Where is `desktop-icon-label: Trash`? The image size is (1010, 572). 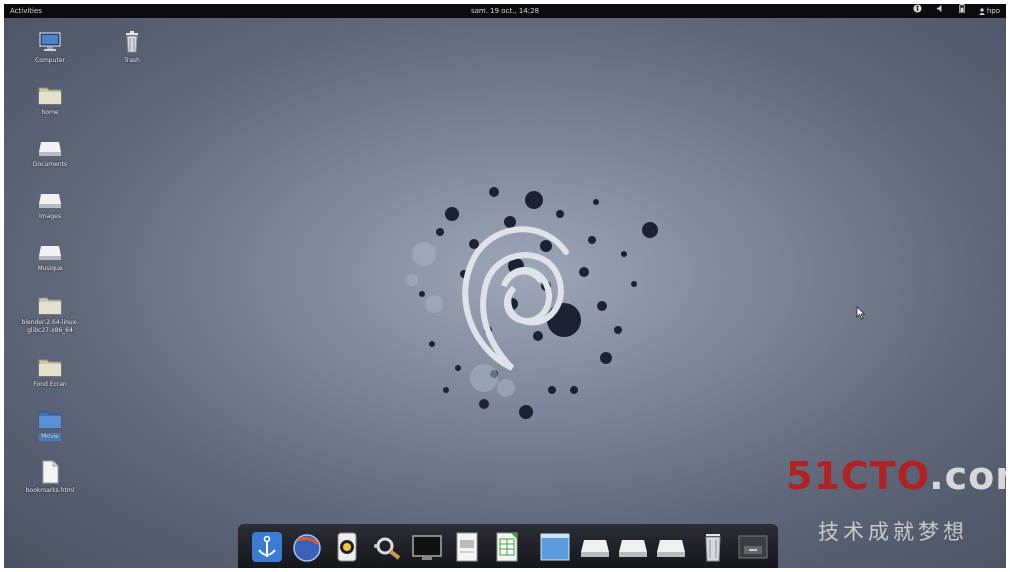 desktop-icon-label: Trash is located at coordinates (132, 60).